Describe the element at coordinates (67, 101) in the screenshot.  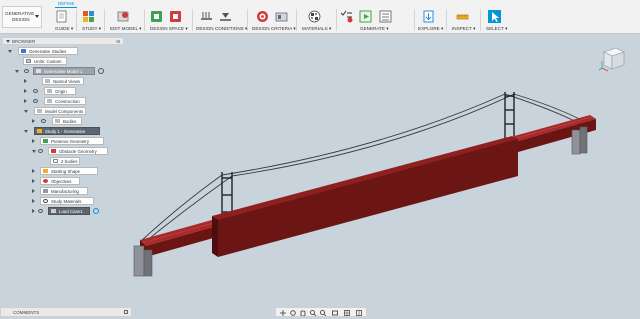
I see `tree-label: Construction` at that location.